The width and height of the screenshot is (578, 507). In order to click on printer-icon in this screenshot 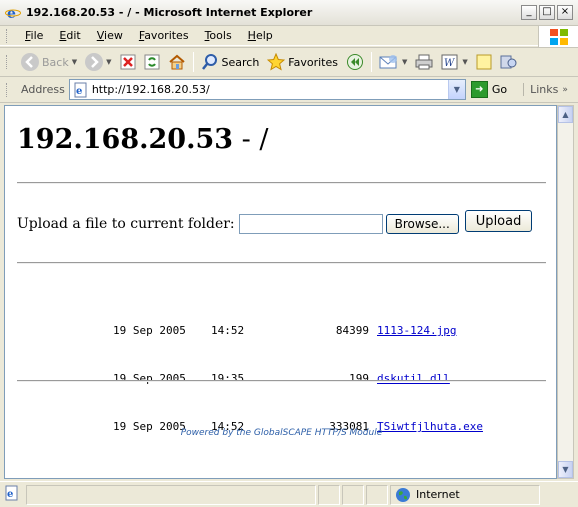, I will do `click(424, 62)`.